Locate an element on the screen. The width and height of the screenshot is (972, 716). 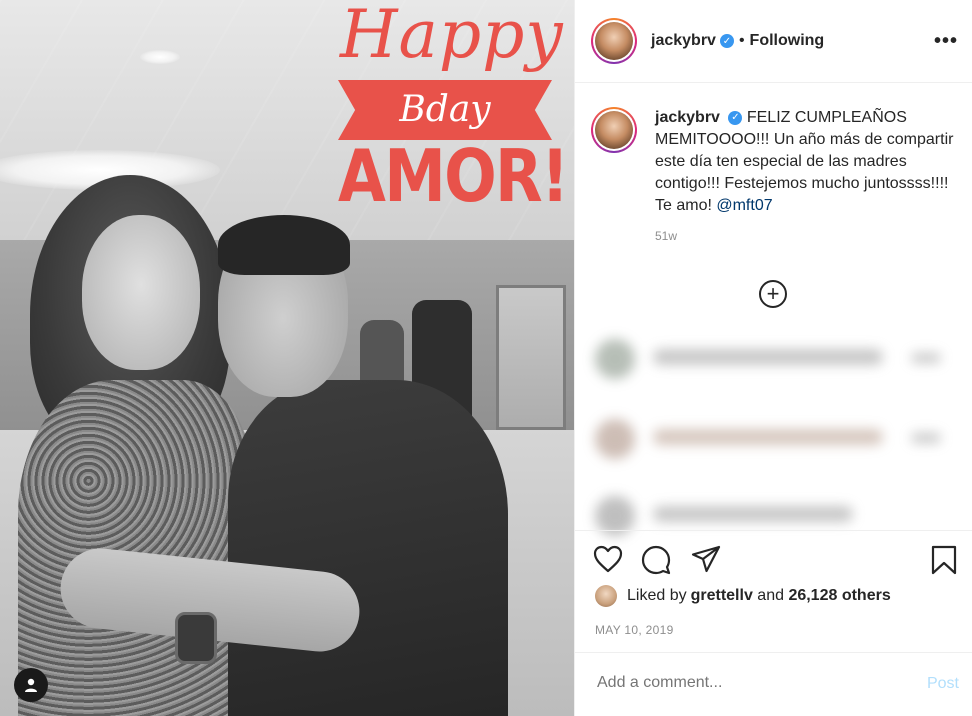
post-header: jackybrv ✓ • Following ••• is located at coordinates (773, 41).